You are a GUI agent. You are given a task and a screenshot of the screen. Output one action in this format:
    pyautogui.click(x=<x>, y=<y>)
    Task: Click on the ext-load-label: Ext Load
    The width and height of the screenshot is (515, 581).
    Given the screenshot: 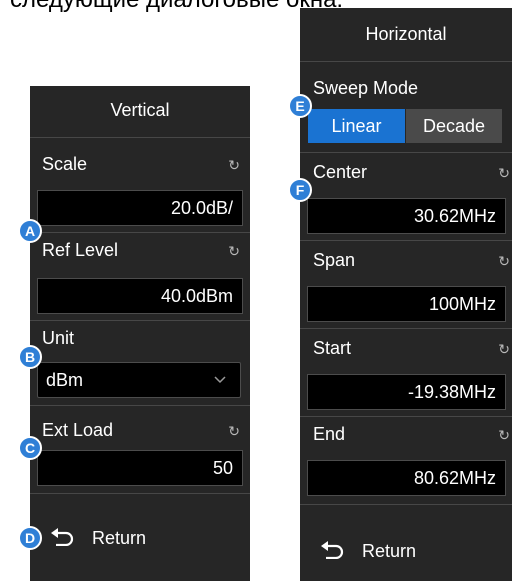 What is the action you would take?
    pyautogui.click(x=78, y=430)
    